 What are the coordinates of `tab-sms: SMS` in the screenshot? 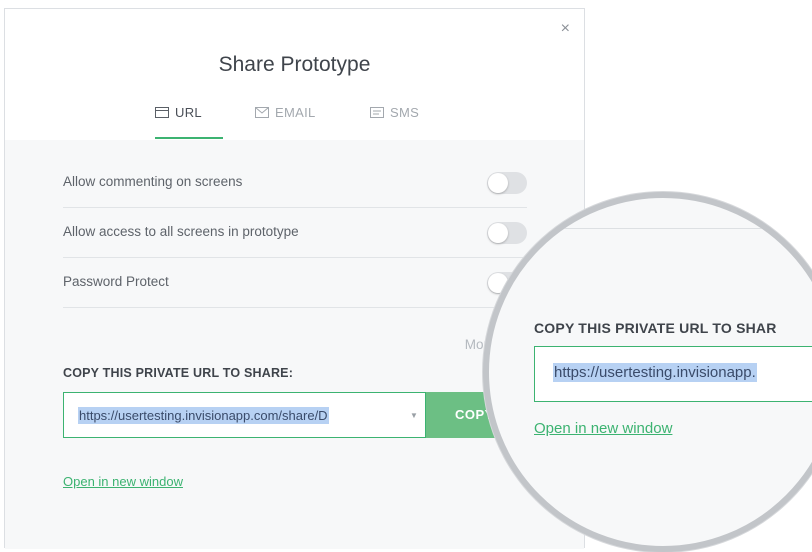 It's located at (405, 122).